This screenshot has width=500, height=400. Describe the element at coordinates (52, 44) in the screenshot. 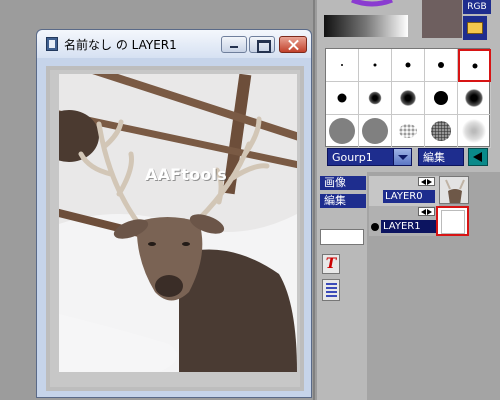

I see `app-icon` at that location.